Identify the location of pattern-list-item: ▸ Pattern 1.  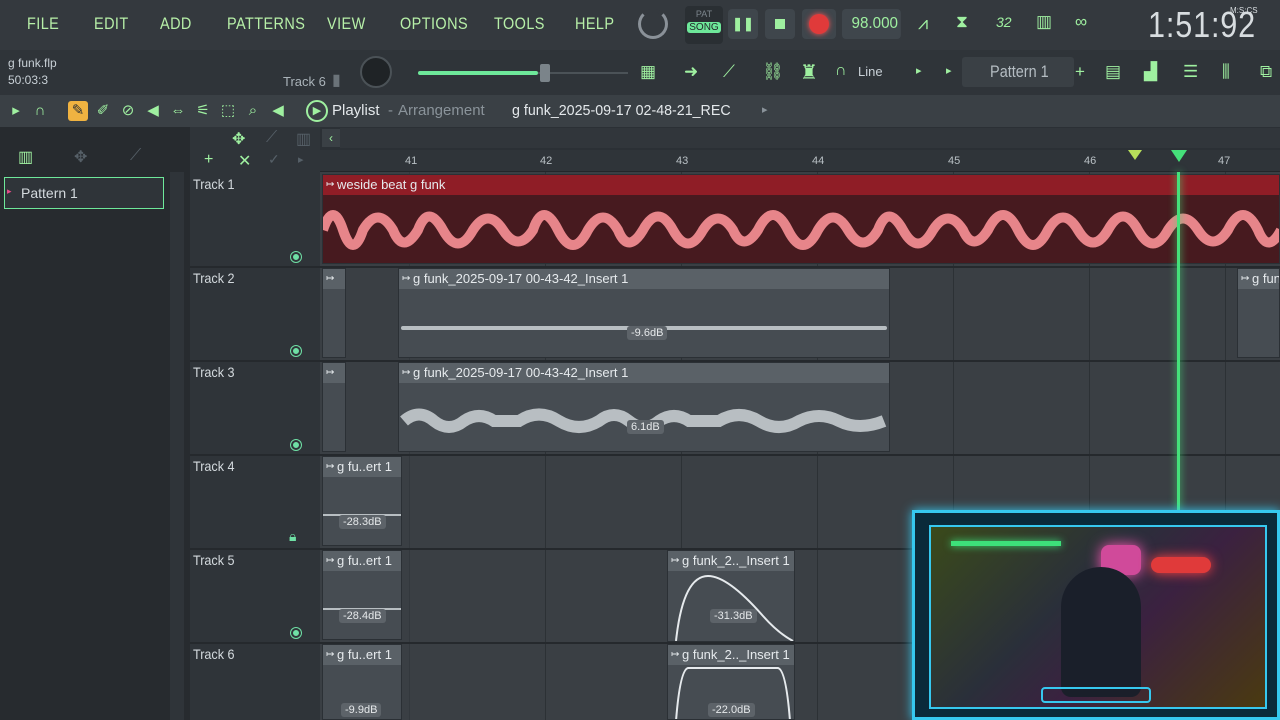
(84, 193).